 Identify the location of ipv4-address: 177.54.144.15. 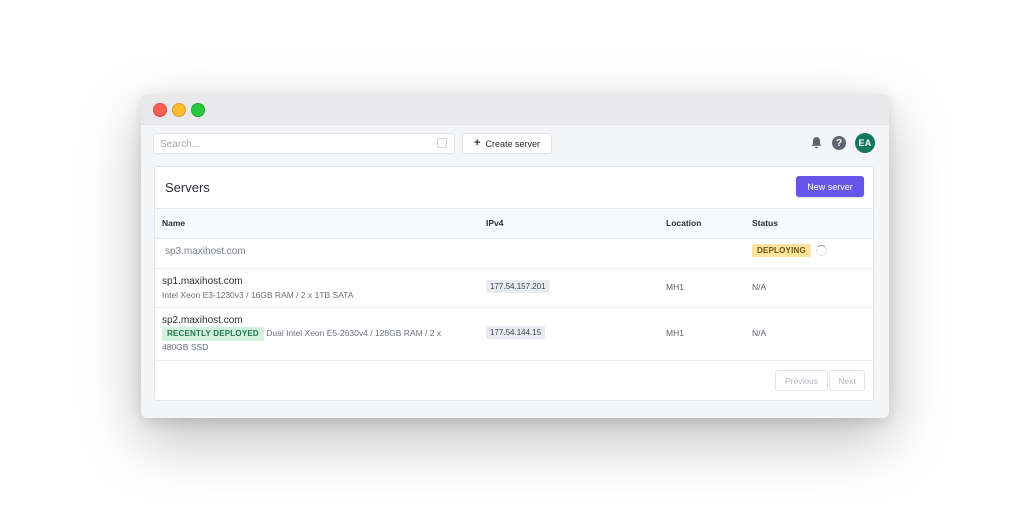
(516, 332).